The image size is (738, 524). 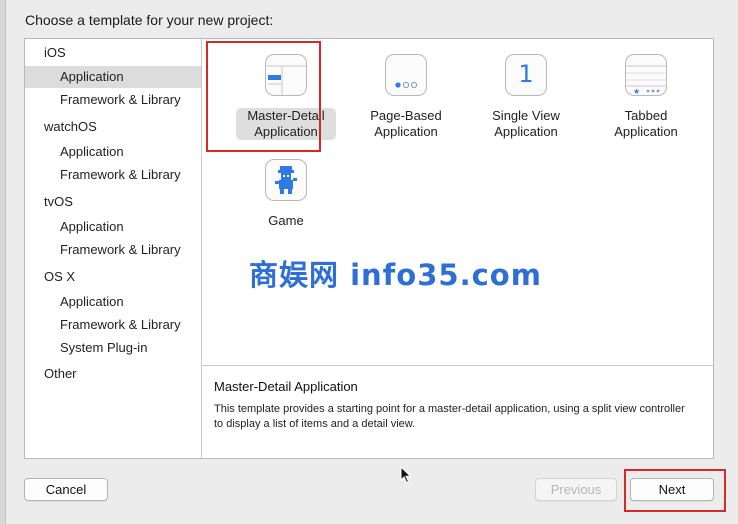 What do you see at coordinates (646, 97) in the screenshot?
I see `template-tabbed: ★ Tabbed Application` at bounding box center [646, 97].